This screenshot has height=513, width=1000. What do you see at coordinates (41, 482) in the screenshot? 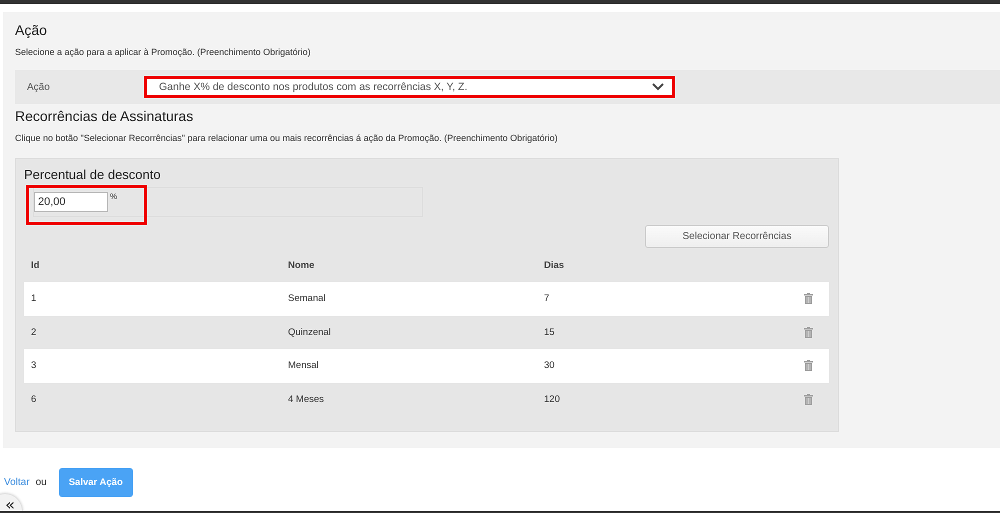
I see `separator-text: ou` at bounding box center [41, 482].